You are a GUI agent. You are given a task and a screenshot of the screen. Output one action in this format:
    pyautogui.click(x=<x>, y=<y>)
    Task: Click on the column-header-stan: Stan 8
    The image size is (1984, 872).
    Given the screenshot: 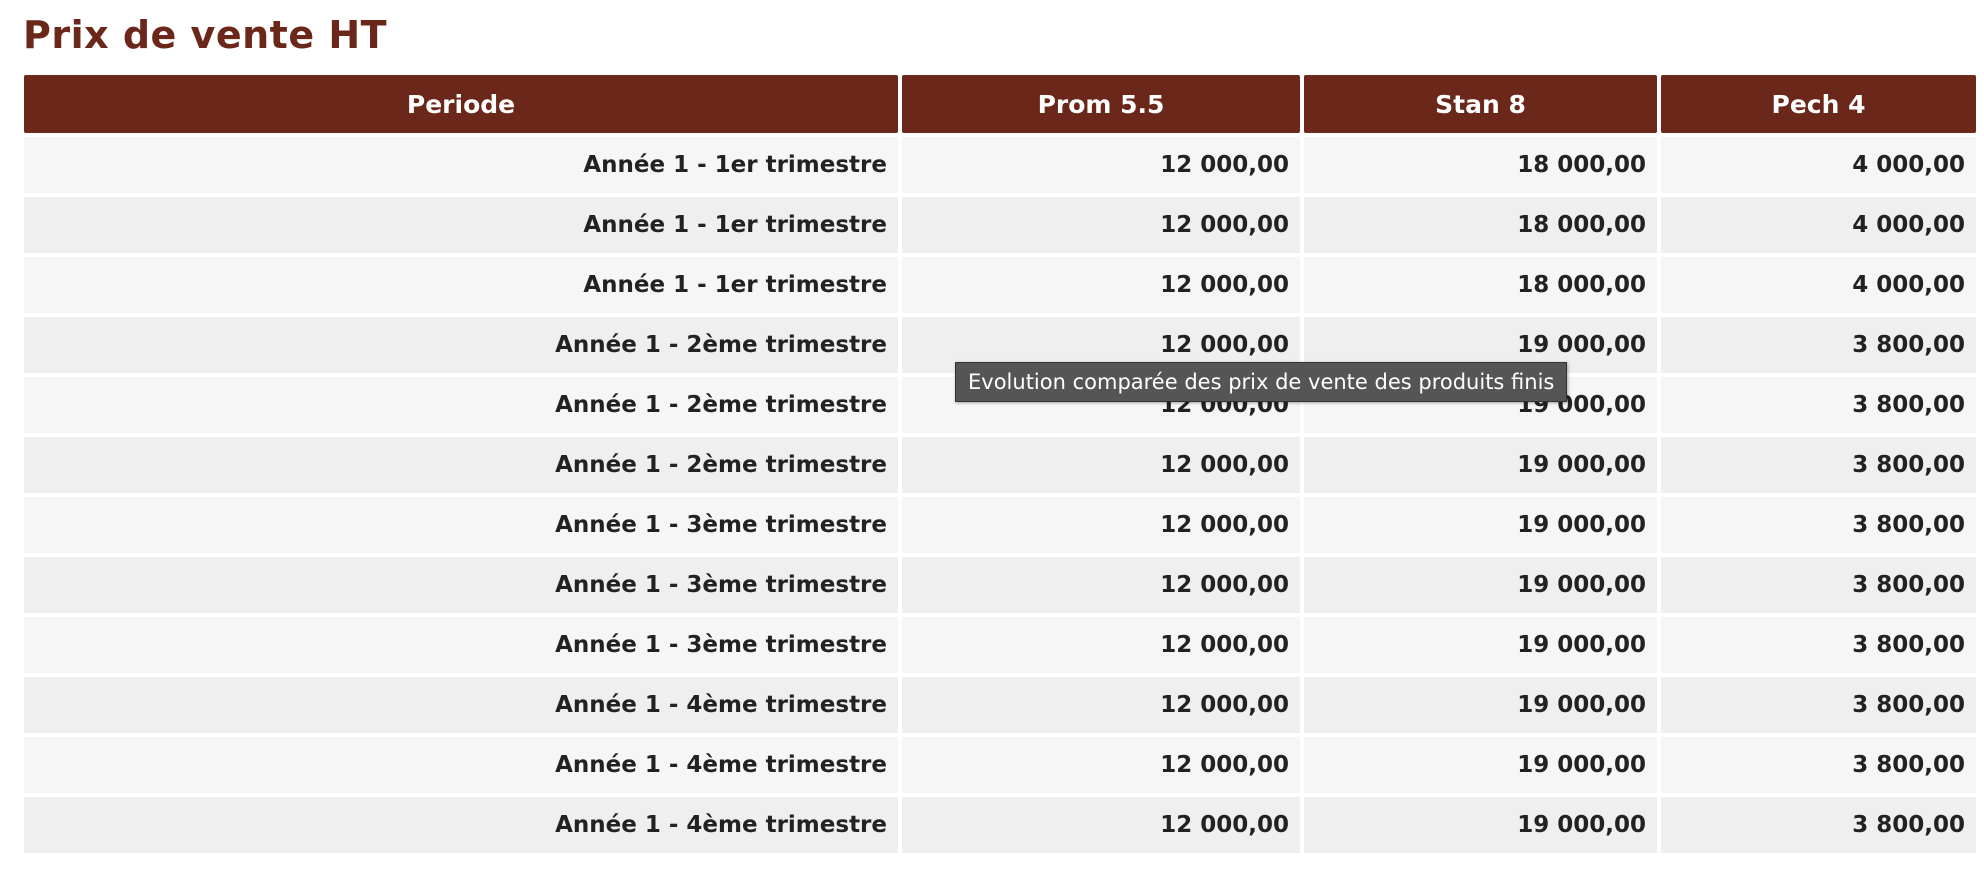 What is the action you would take?
    pyautogui.click(x=1480, y=104)
    